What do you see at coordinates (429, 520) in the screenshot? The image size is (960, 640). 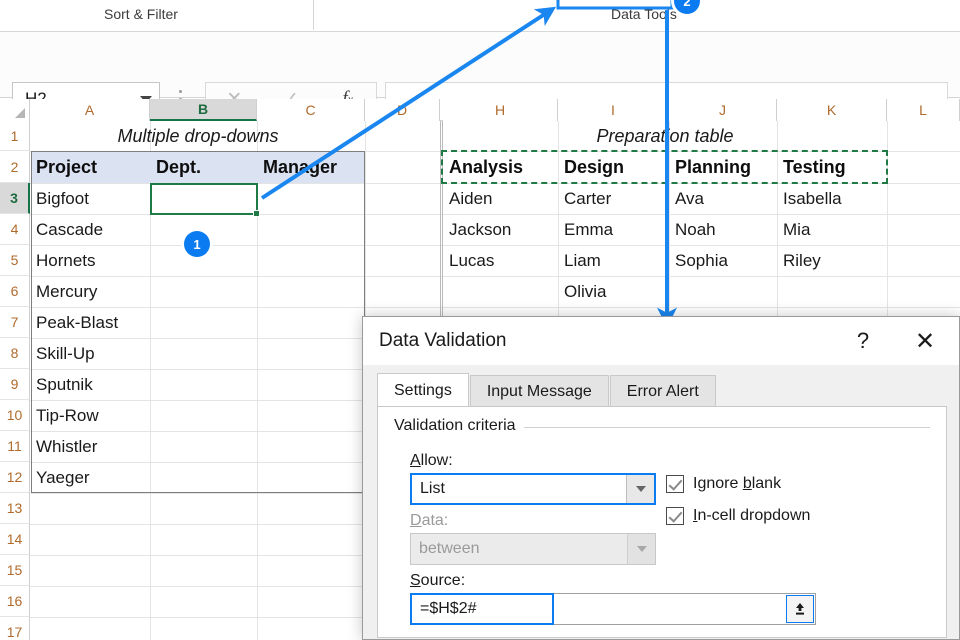 I see `data-label: Data:` at bounding box center [429, 520].